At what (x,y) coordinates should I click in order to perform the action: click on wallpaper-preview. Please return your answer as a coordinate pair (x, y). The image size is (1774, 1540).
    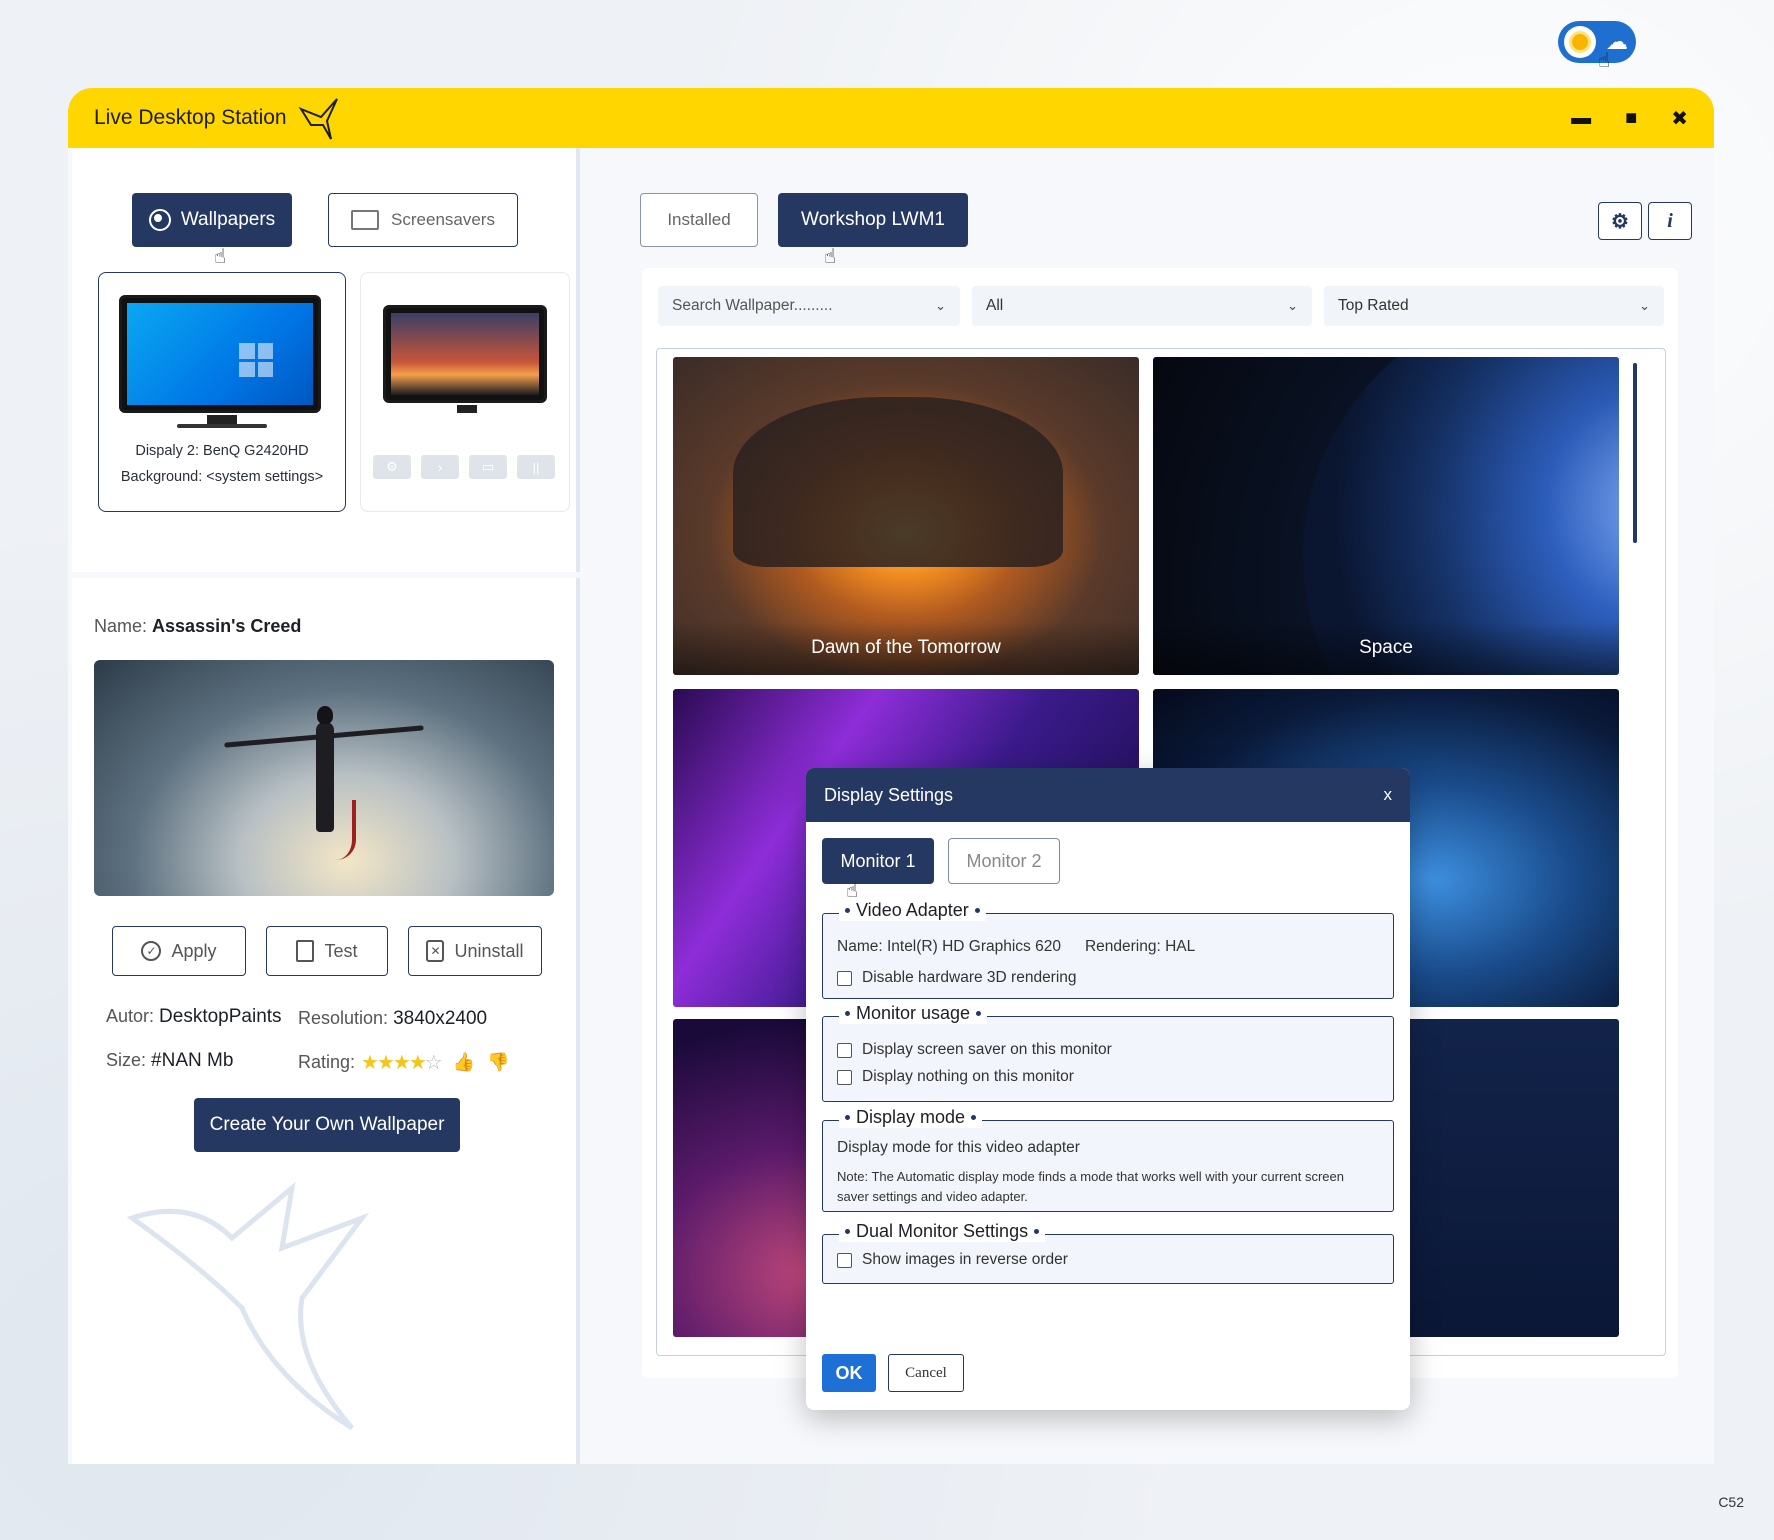
    Looking at the image, I should click on (324, 778).